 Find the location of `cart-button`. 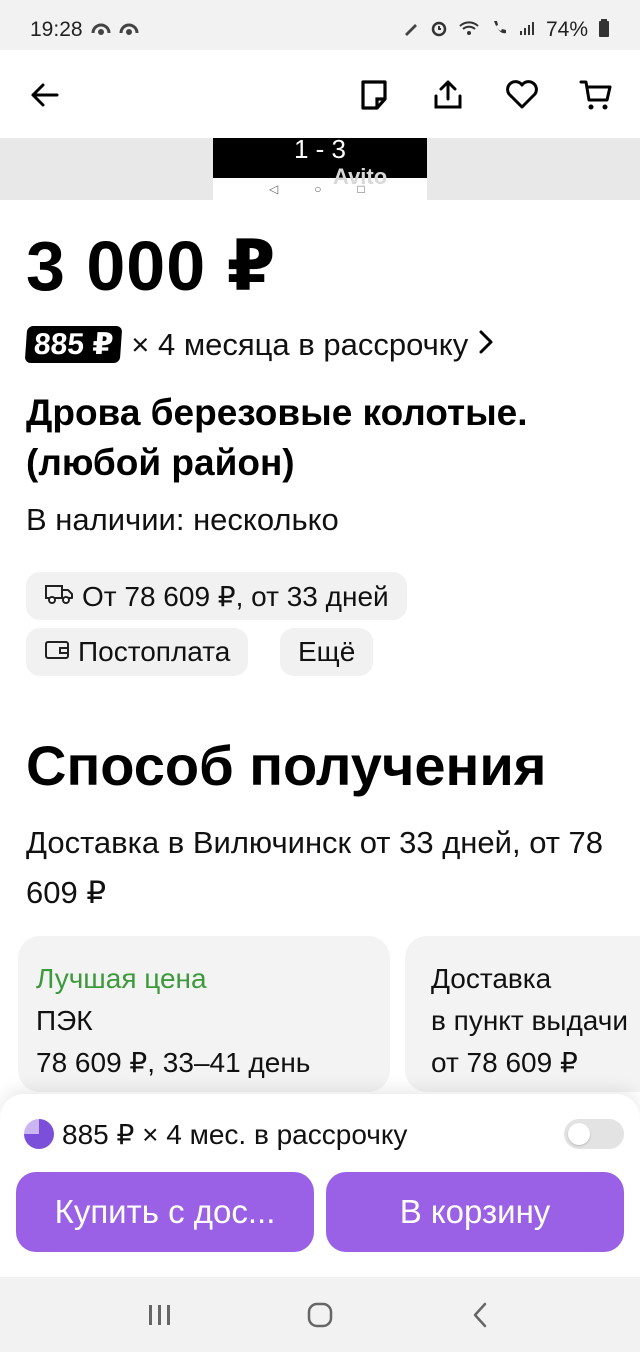

cart-button is located at coordinates (596, 95).